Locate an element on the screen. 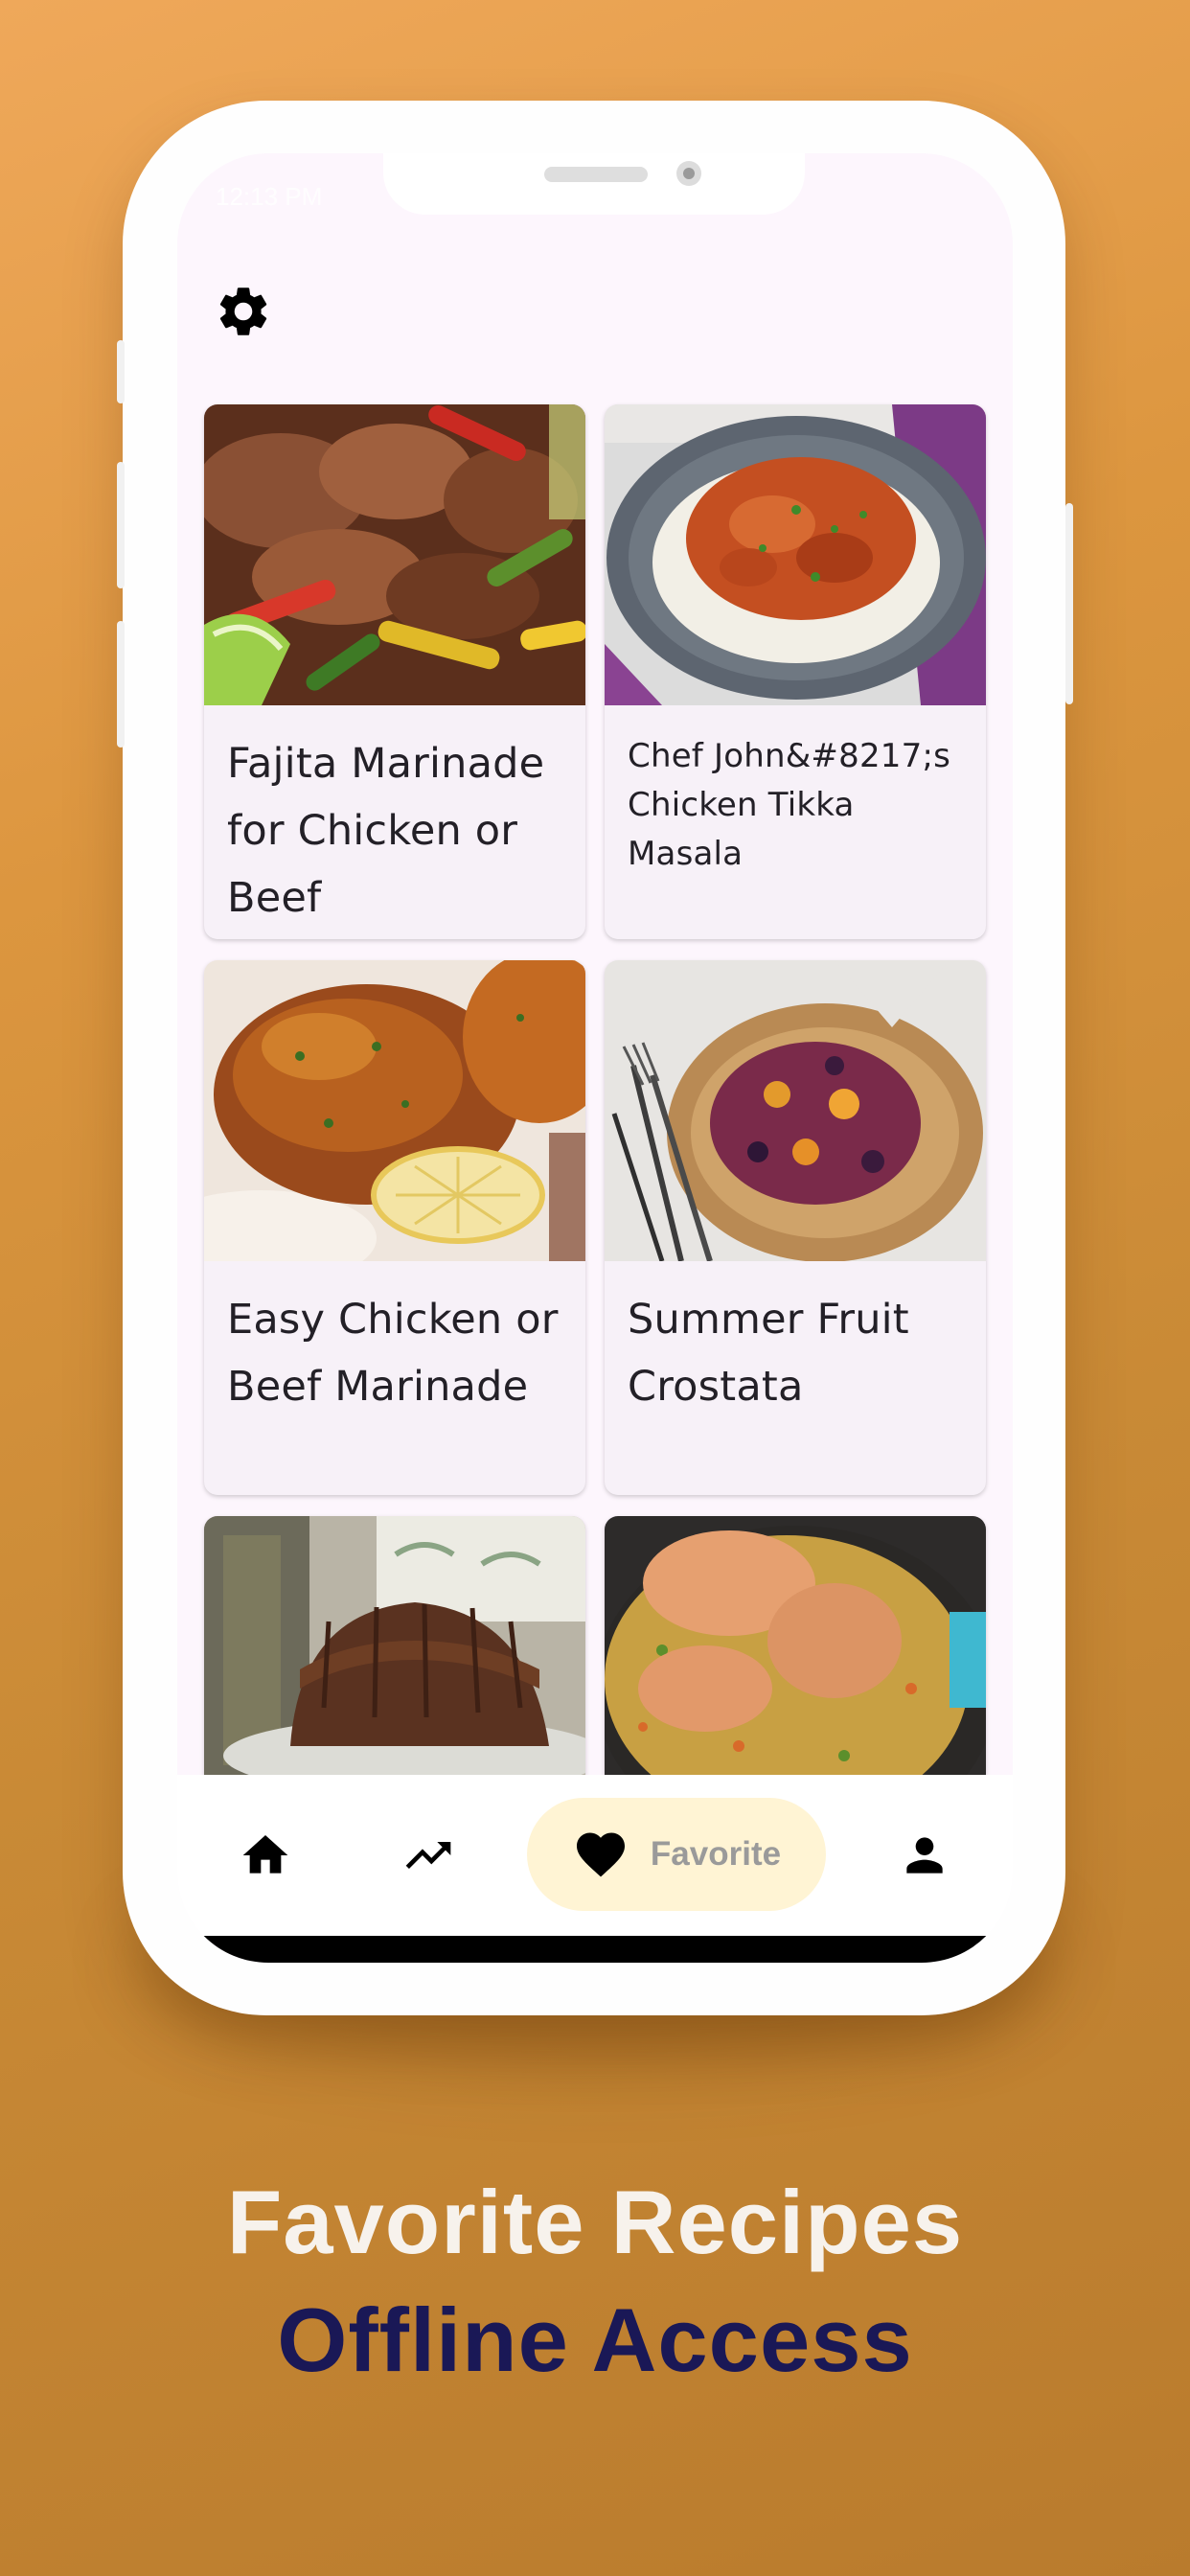 Image resolution: width=1190 pixels, height=2576 pixels. recipe-image-fajita is located at coordinates (395, 554).